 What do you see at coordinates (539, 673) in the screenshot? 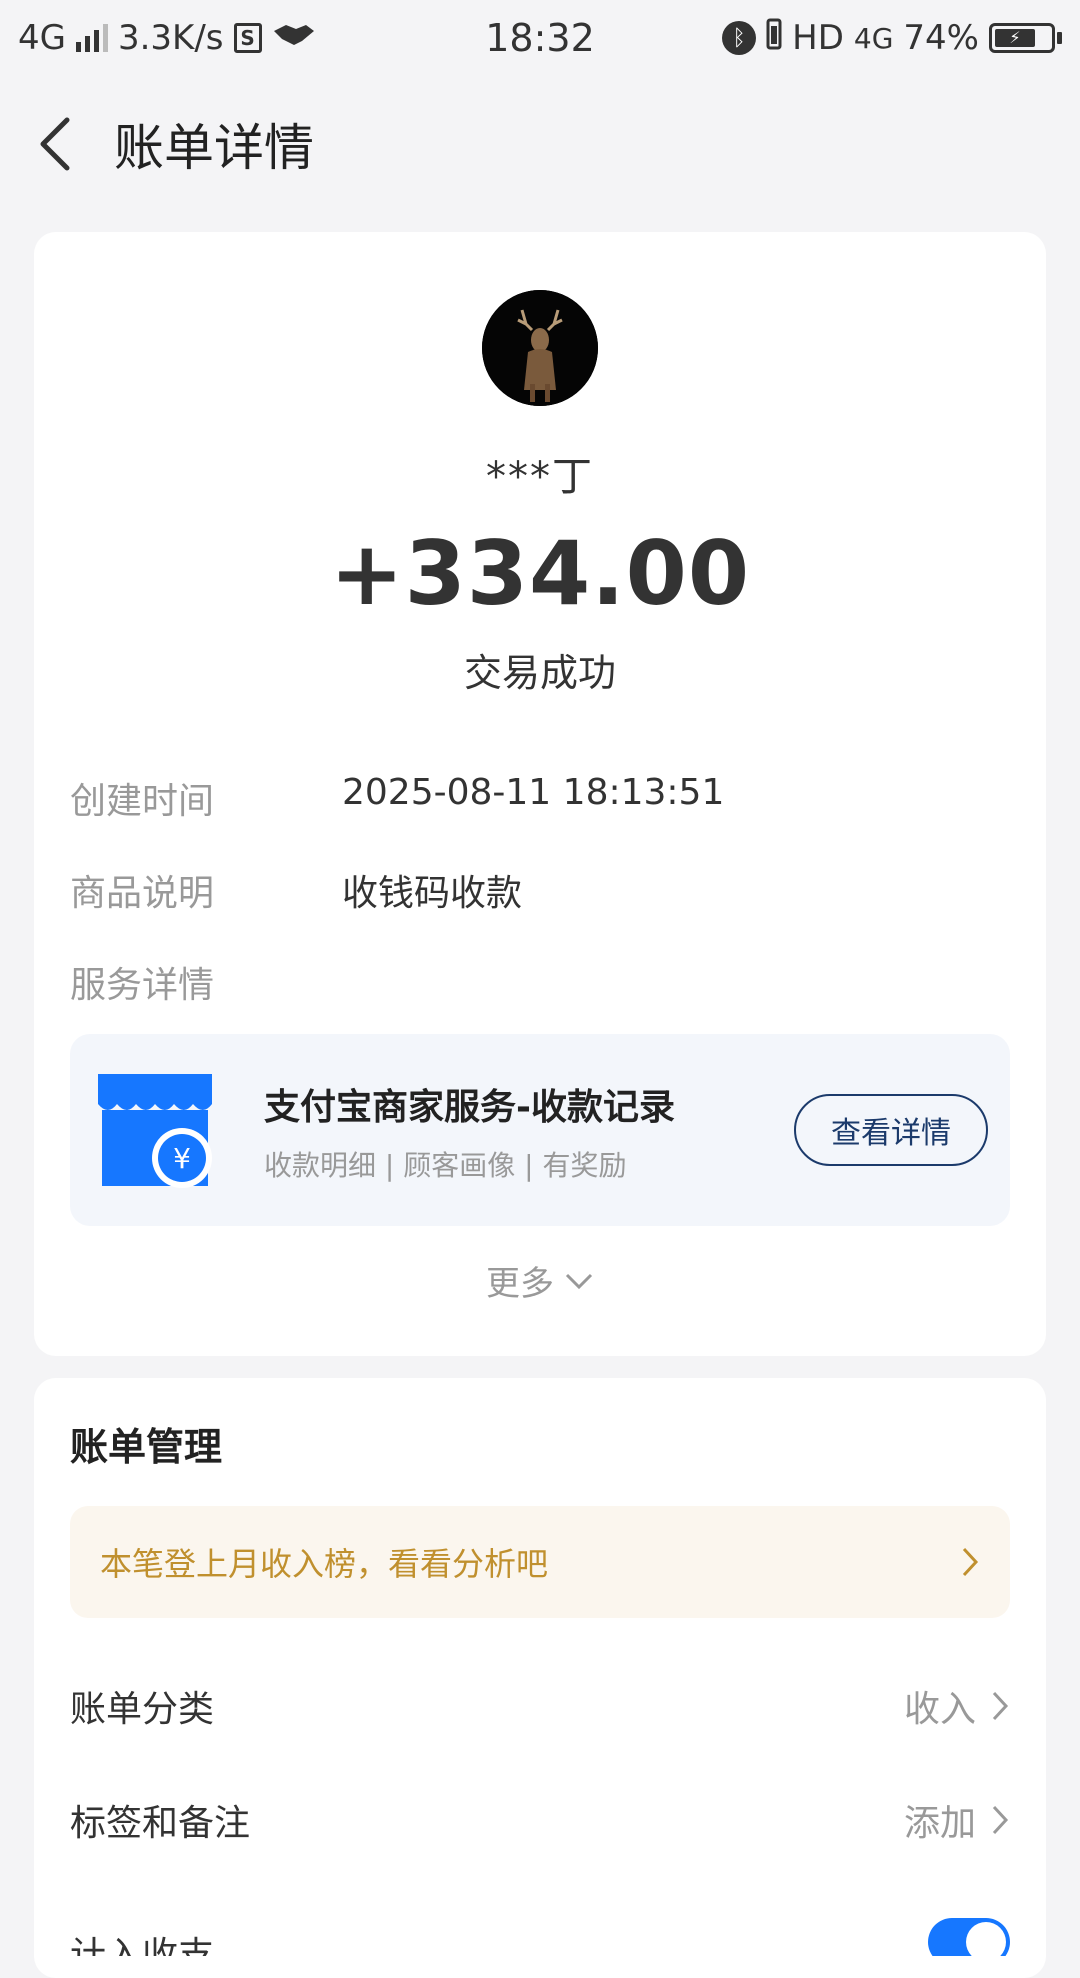
I see `transaction-status: 交易成功` at bounding box center [539, 673].